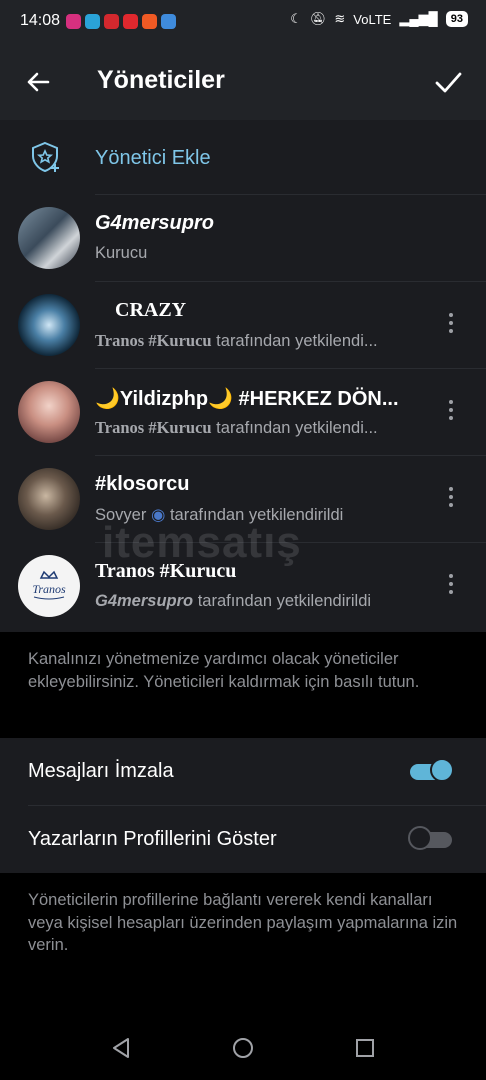  What do you see at coordinates (38, 82) in the screenshot?
I see `back-arrow-icon` at bounding box center [38, 82].